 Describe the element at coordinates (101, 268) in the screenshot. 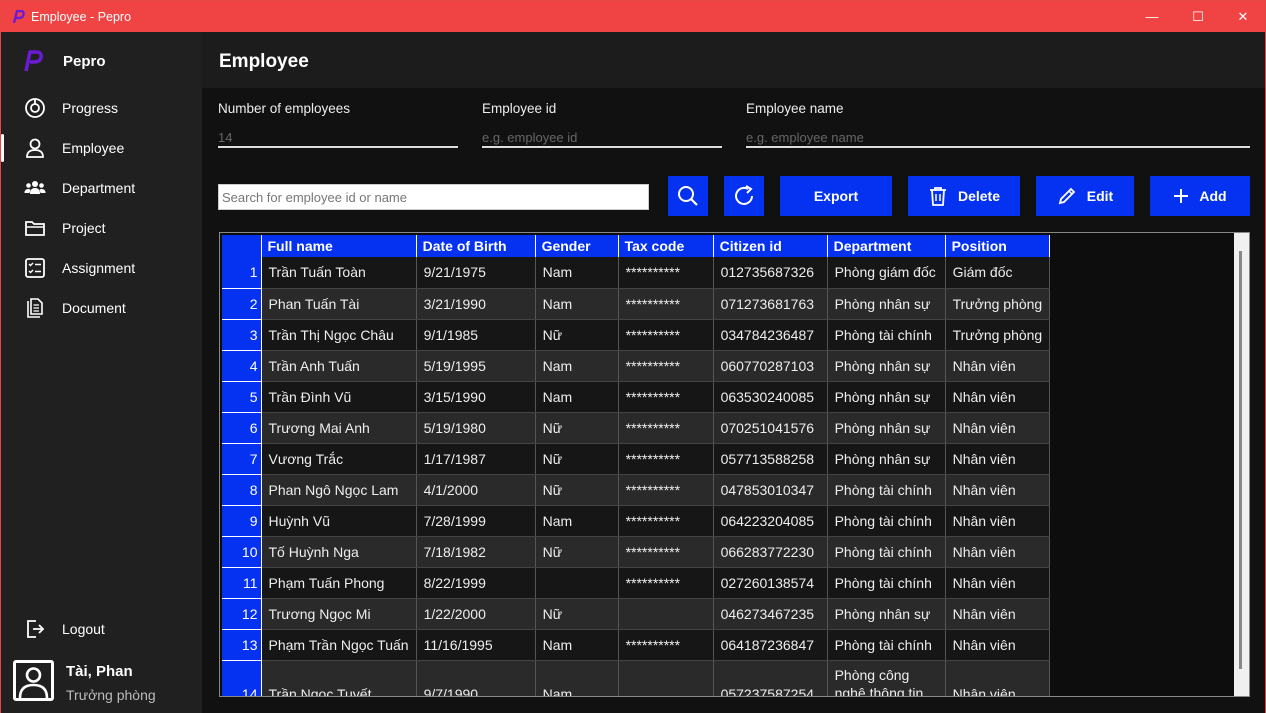

I see `sidebar-item-assignment: Assignment` at that location.